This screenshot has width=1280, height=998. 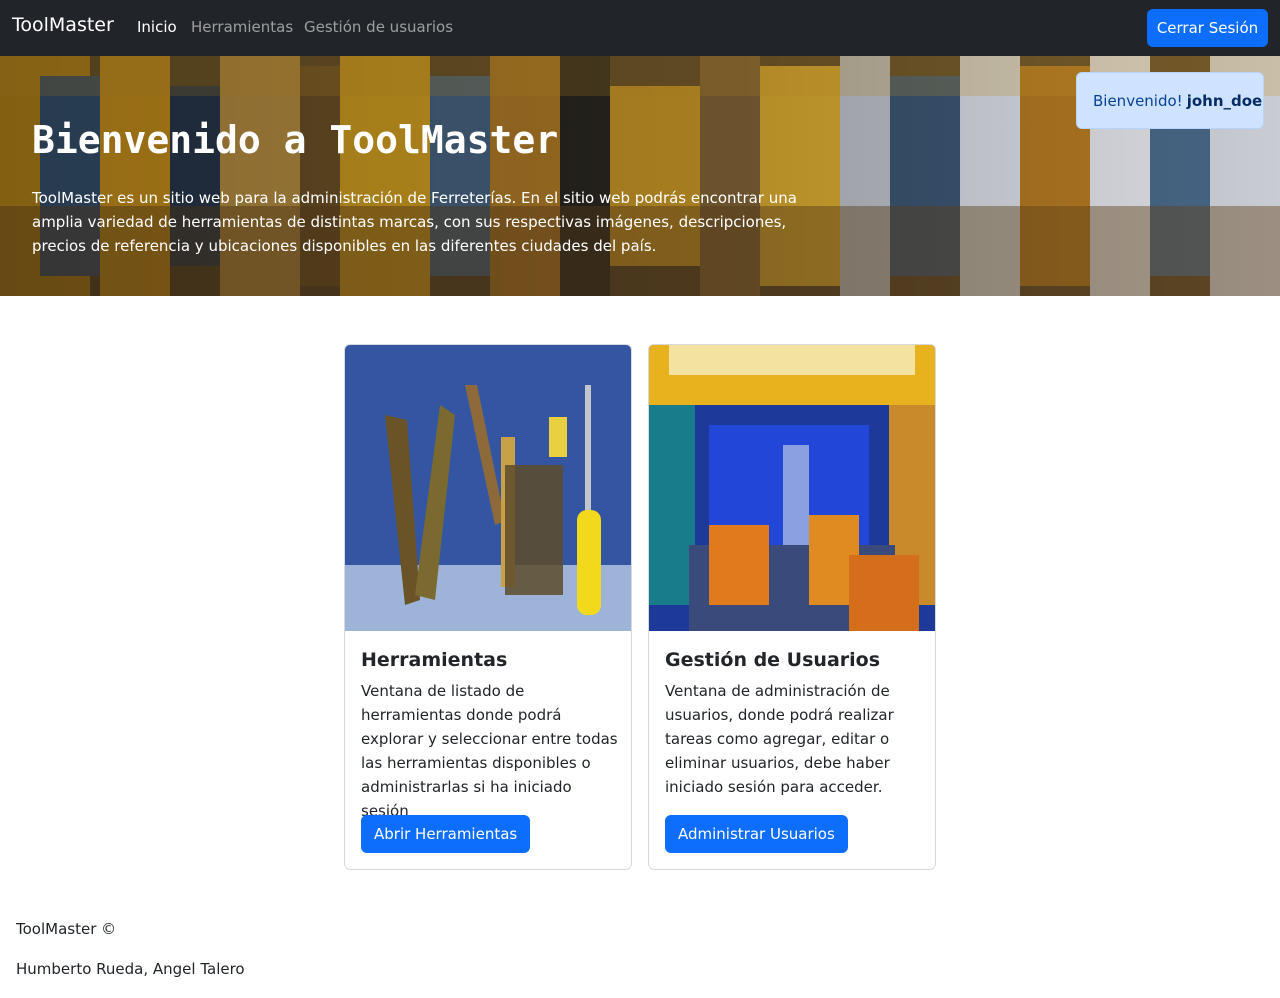 What do you see at coordinates (66, 929) in the screenshot?
I see `footer-copyright: ToolMaster ©` at bounding box center [66, 929].